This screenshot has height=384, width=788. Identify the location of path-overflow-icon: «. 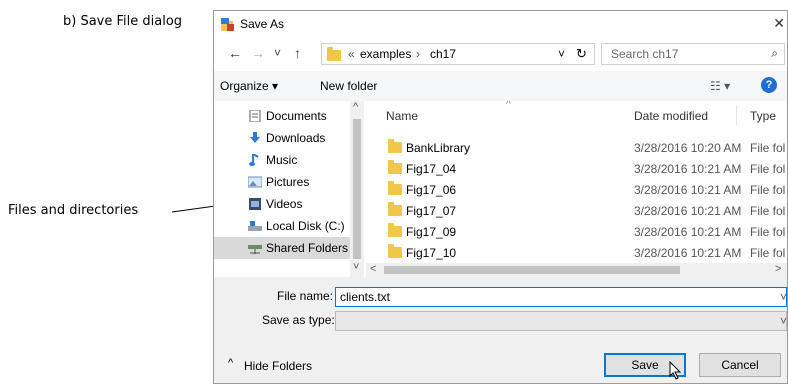
(351, 54).